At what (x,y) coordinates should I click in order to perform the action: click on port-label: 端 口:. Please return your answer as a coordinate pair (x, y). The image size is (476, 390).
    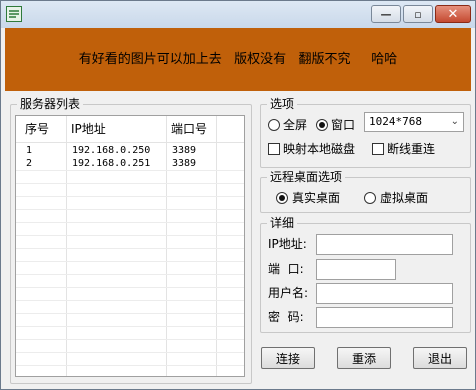
    Looking at the image, I should click on (286, 269).